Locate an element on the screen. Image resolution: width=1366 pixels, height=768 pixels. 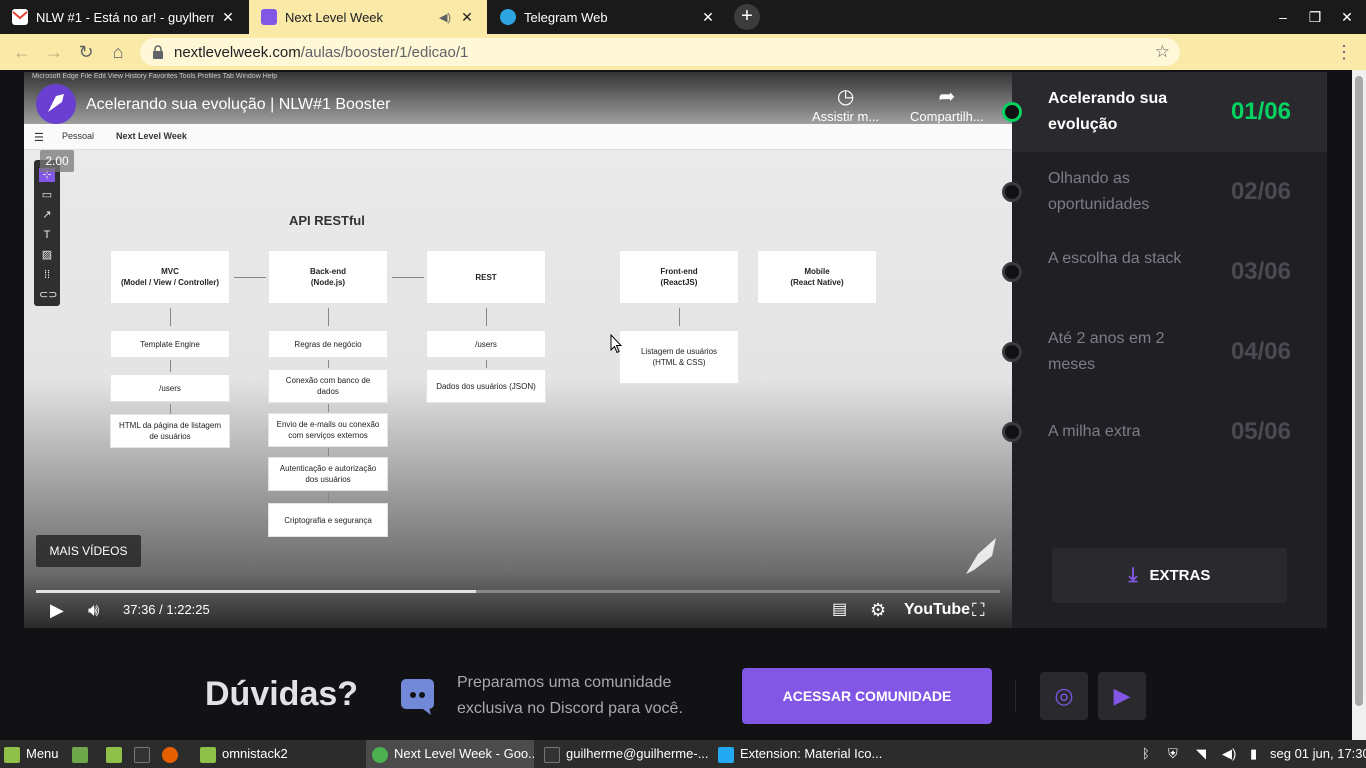
video-progress-bar is located at coordinates (518, 591).